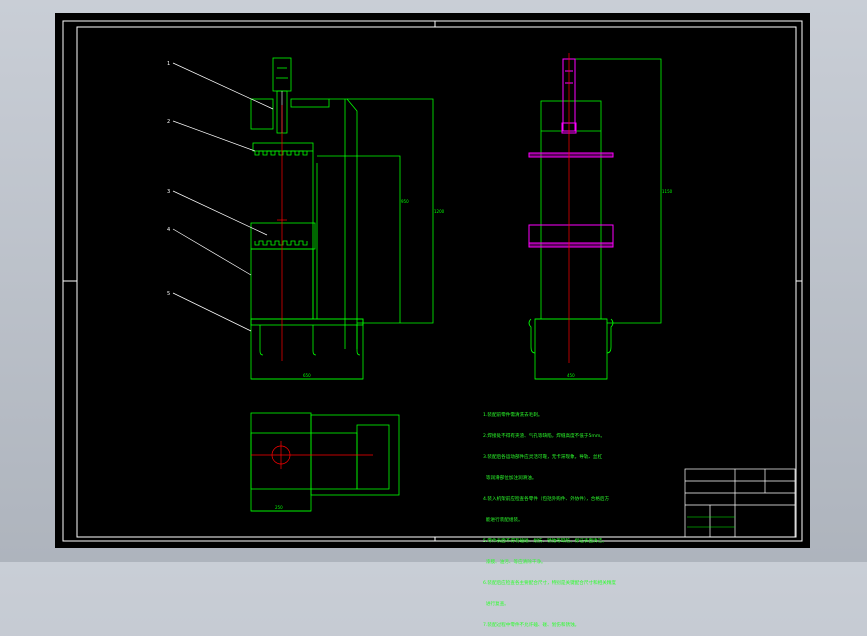 The width and height of the screenshot is (867, 636). I want to click on note-line: 等润滑部位加注润滑油。, so click(510, 478).